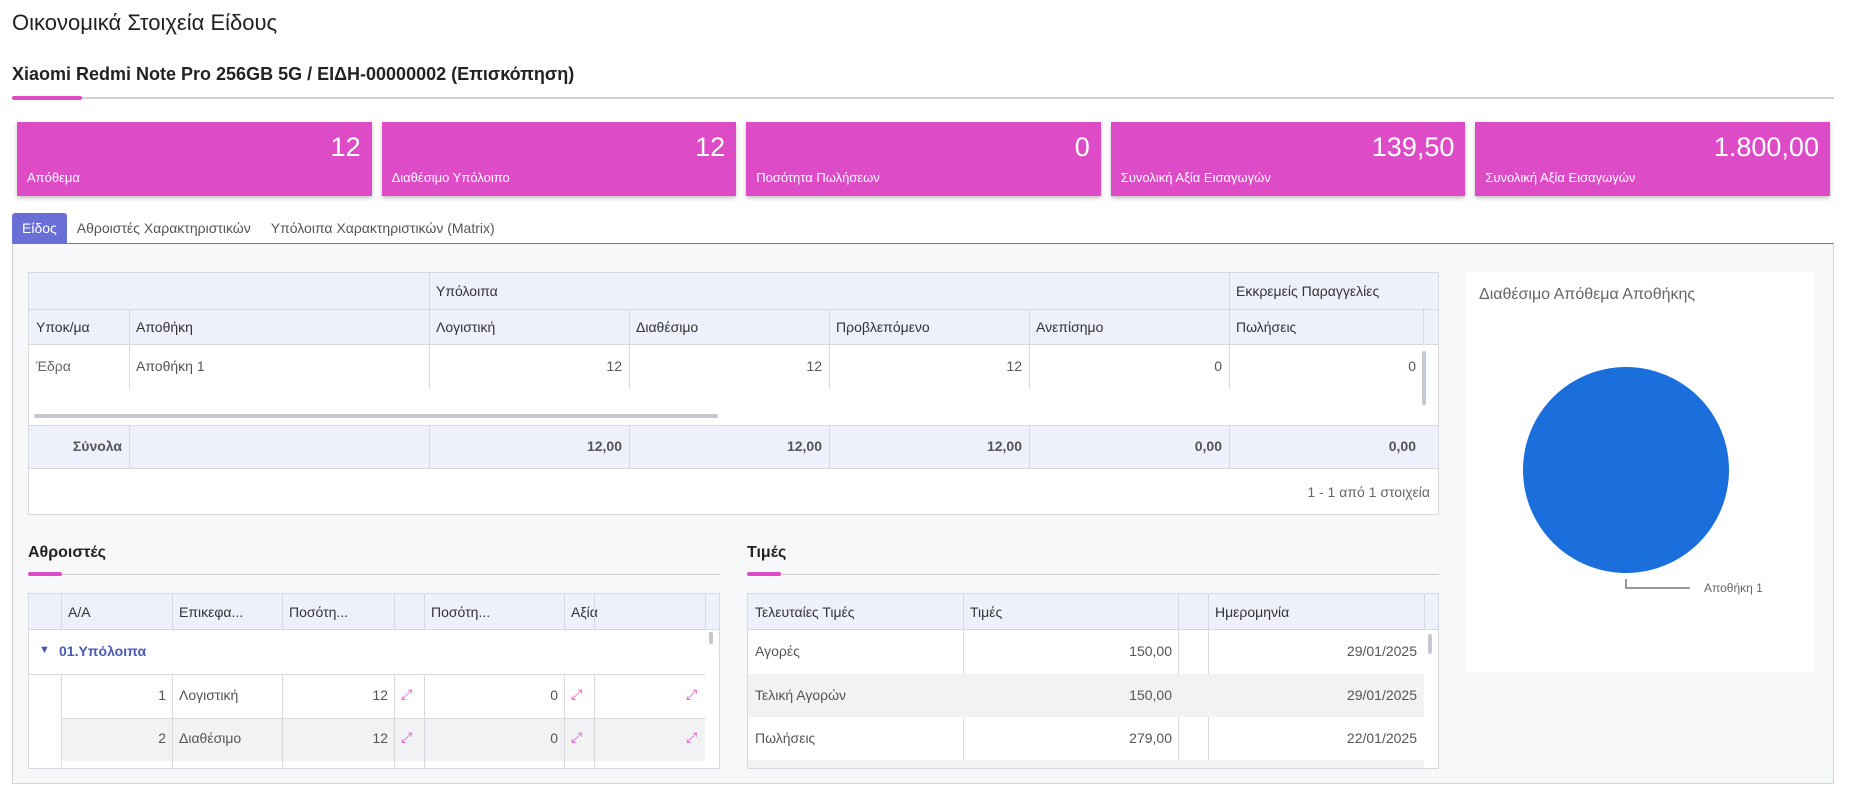 The image size is (1859, 805). What do you see at coordinates (1252, 612) in the screenshot?
I see `col-header-date: Ημερομηνία` at bounding box center [1252, 612].